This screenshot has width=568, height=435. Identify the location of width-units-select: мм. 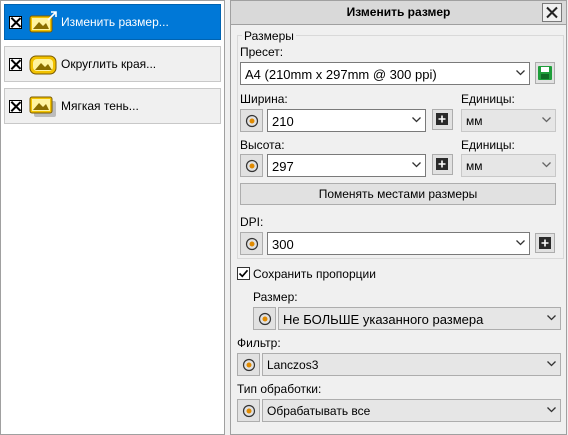
(508, 120).